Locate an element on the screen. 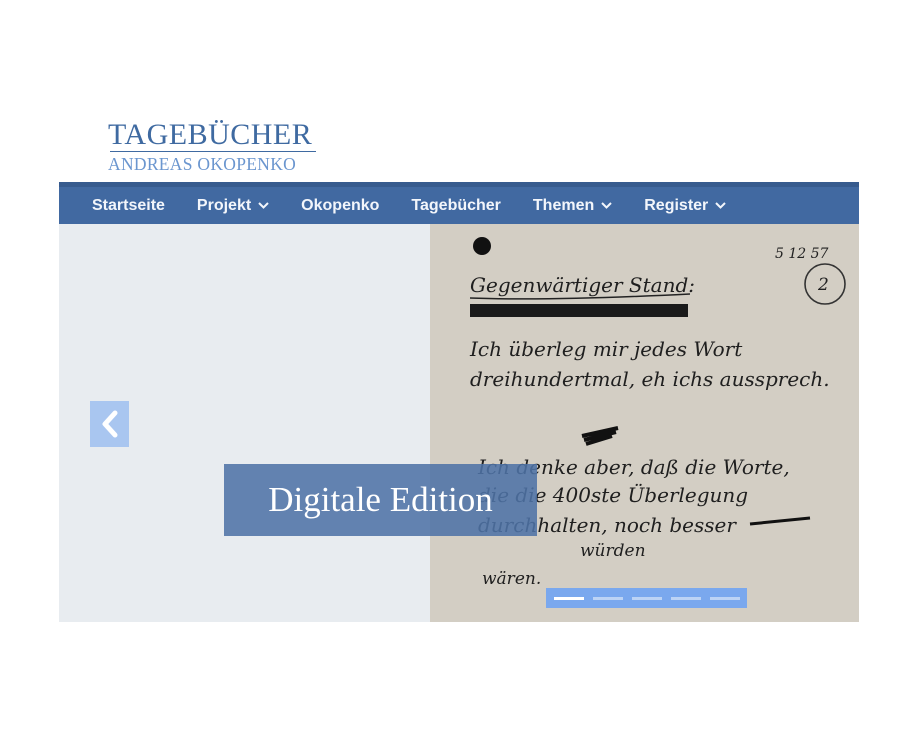 The width and height of the screenshot is (918, 740). manuscript-page-number: 2 is located at coordinates (823, 285).